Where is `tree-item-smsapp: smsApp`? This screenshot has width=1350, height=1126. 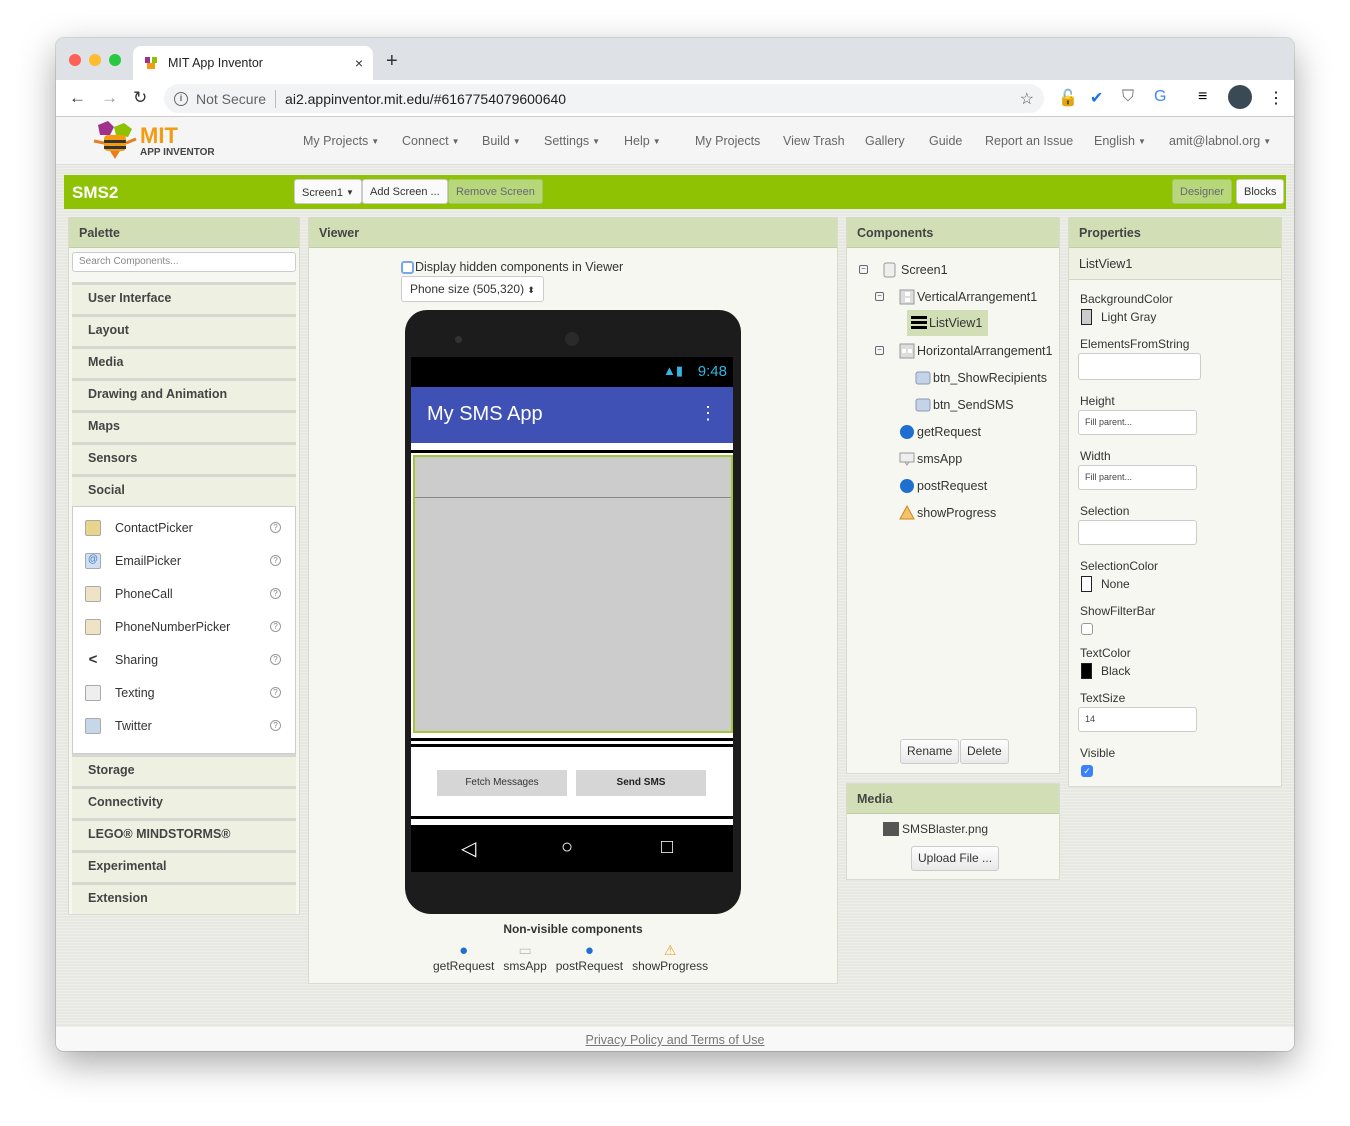
tree-item-smsapp: smsApp is located at coordinates (930, 459).